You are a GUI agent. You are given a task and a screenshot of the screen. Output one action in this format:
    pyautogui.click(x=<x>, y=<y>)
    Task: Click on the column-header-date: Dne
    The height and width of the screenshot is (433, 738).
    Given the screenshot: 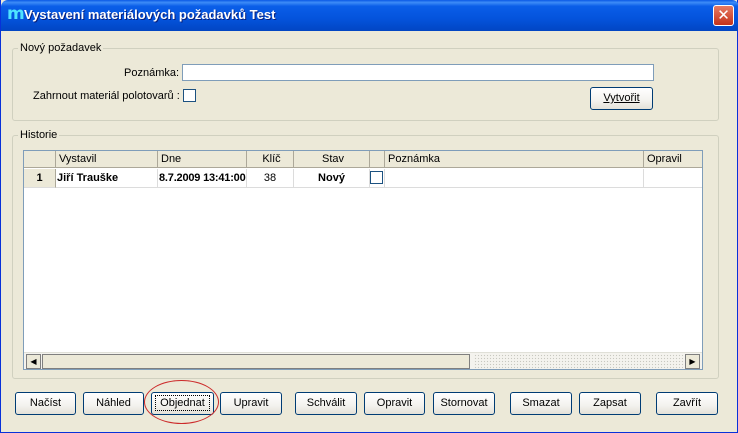 What is the action you would take?
    pyautogui.click(x=202, y=159)
    